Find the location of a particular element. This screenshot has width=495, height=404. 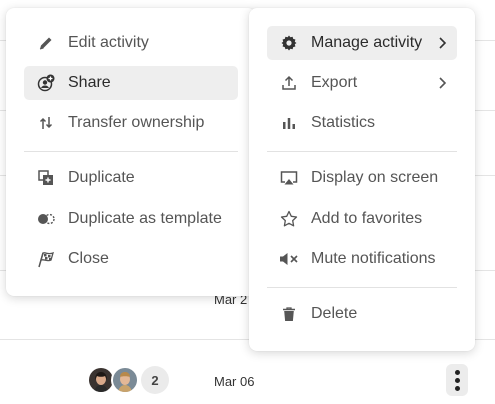

menu-item-close: Close is located at coordinates (131, 259).